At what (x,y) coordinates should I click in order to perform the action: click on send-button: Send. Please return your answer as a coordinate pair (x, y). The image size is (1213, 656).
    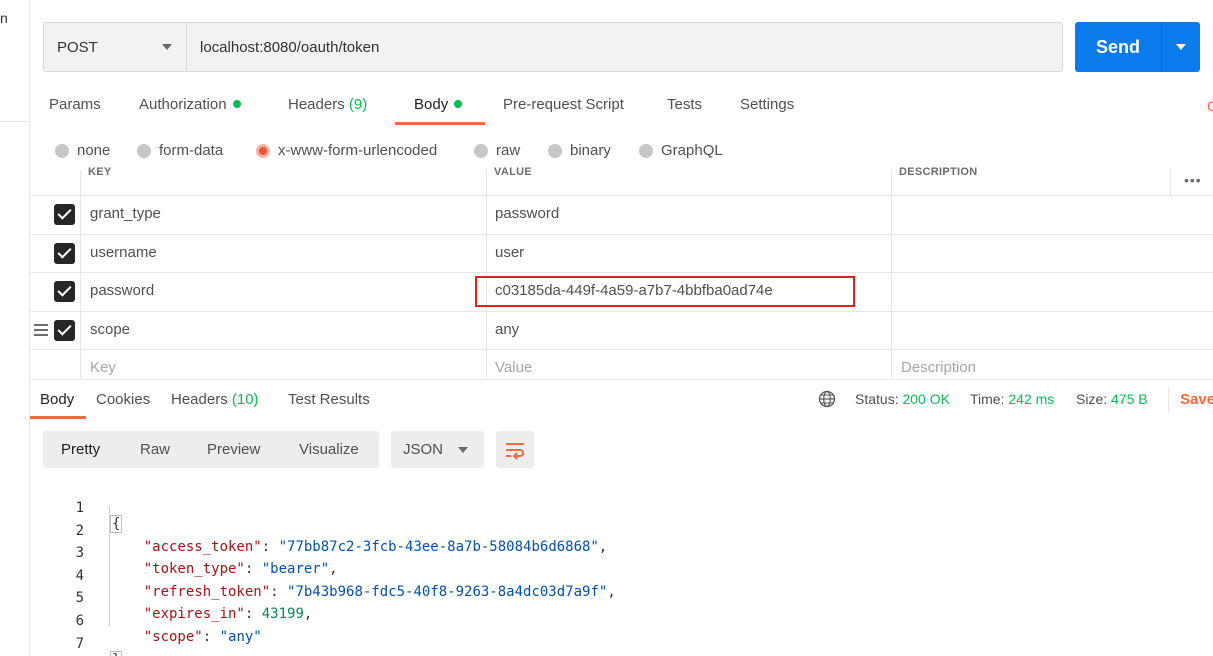
    Looking at the image, I should click on (1118, 47).